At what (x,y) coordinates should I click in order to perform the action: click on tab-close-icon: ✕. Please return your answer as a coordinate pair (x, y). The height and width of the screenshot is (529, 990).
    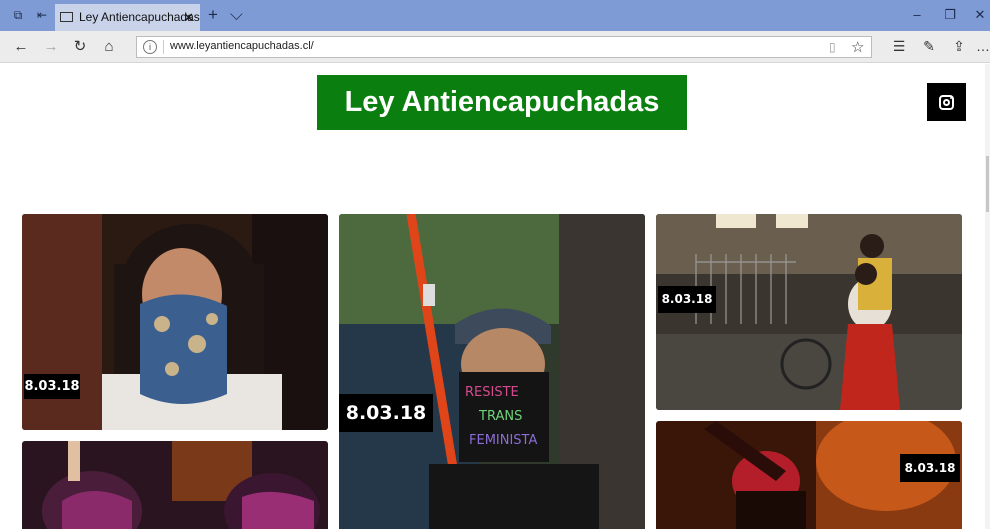
    Looking at the image, I should click on (188, 17).